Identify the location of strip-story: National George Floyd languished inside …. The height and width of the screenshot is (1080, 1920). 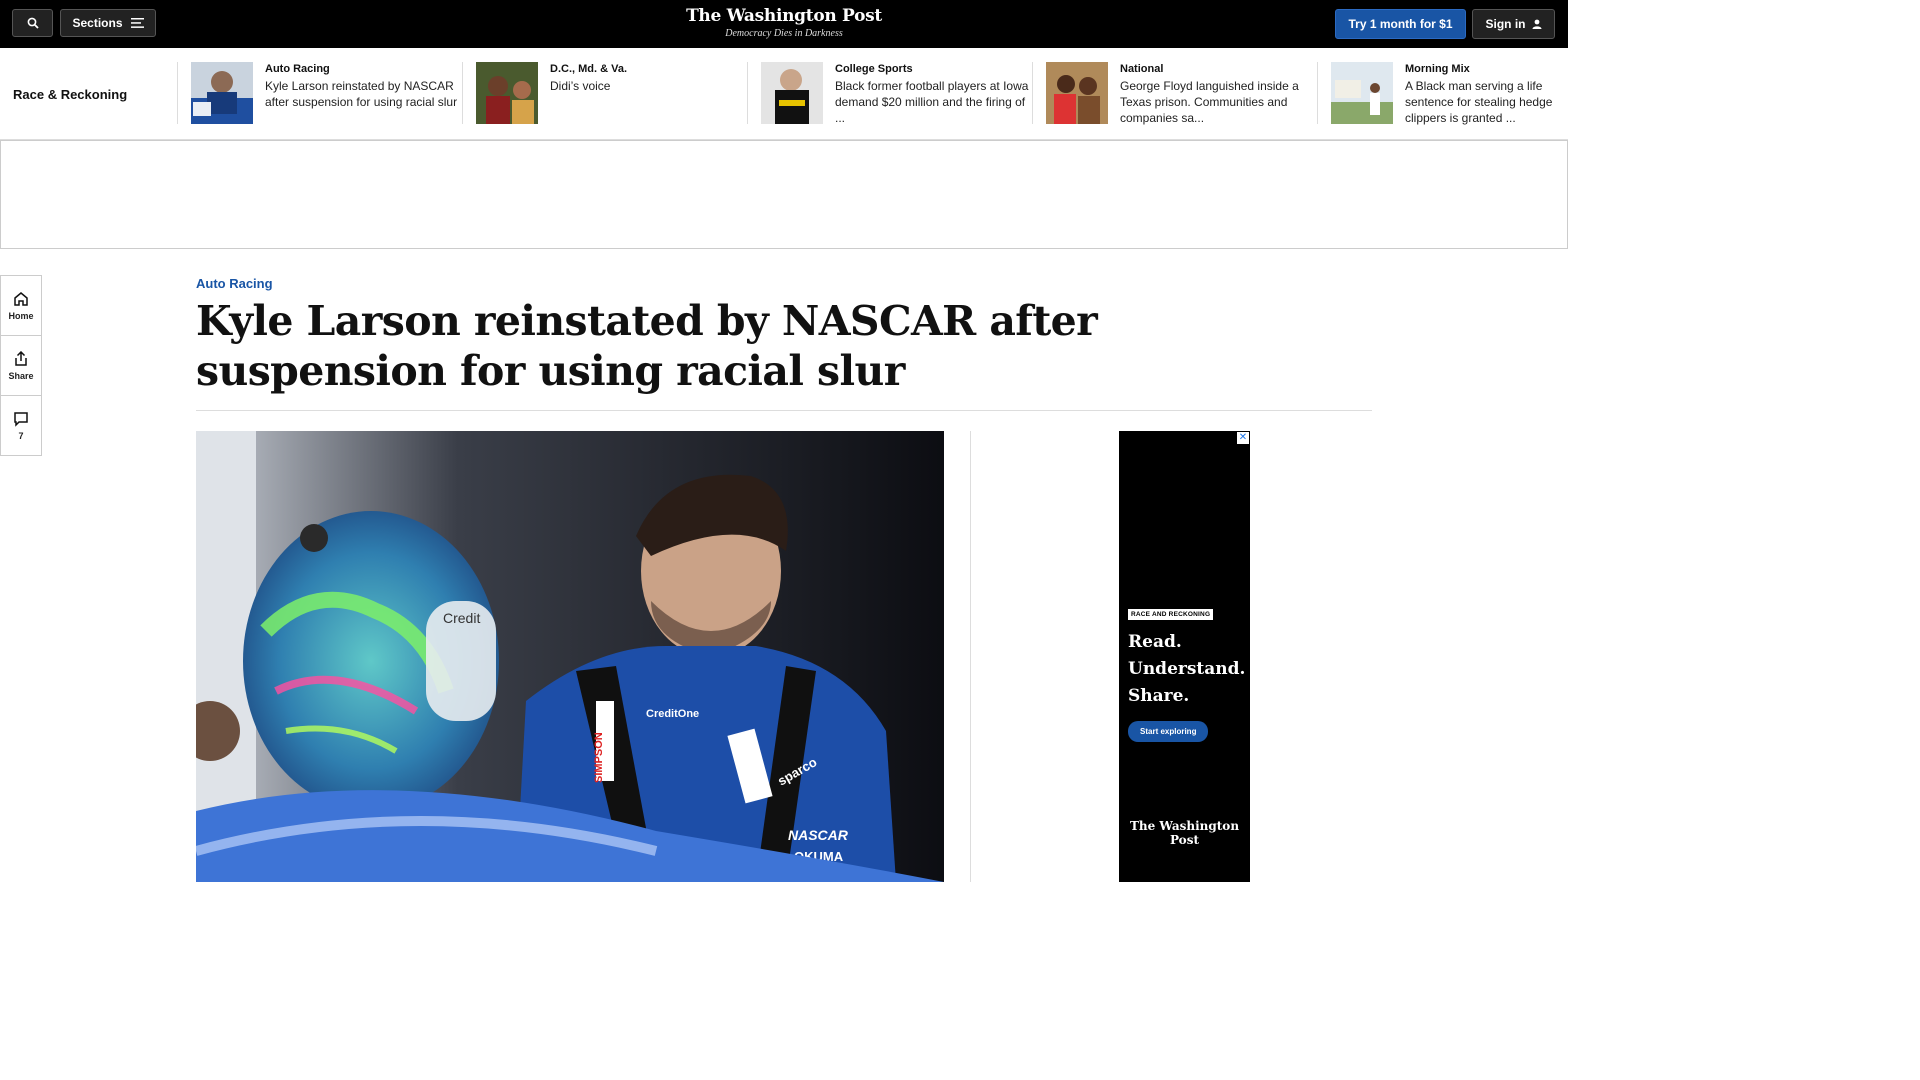
(1174, 94).